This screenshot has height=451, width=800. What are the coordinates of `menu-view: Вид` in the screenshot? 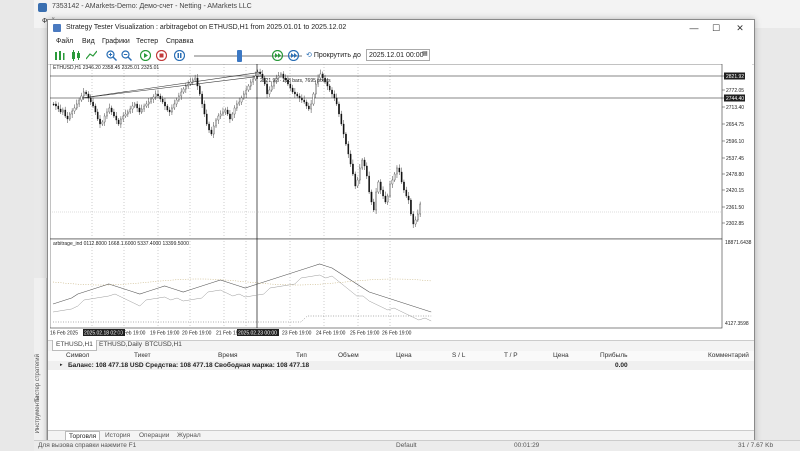 It's located at (88, 41).